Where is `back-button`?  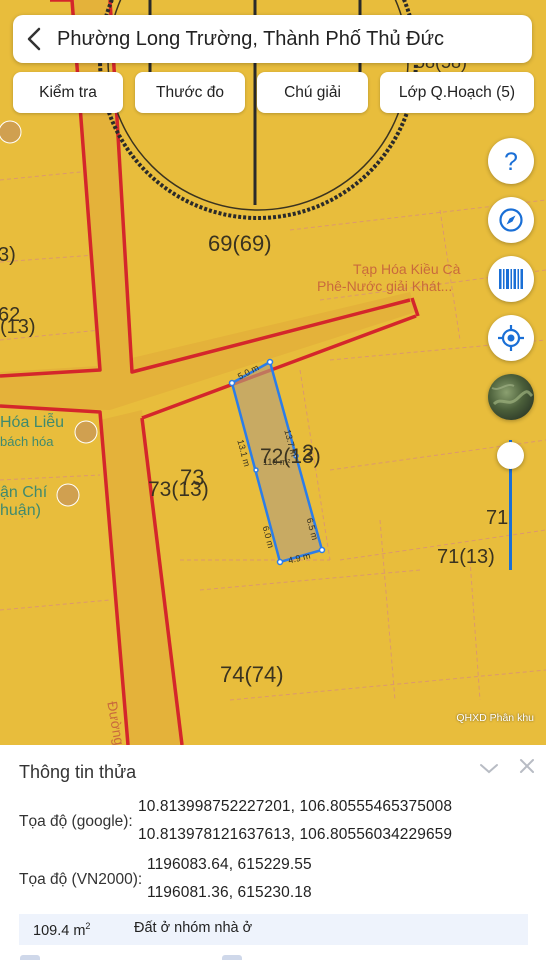
back-button is located at coordinates (35, 39).